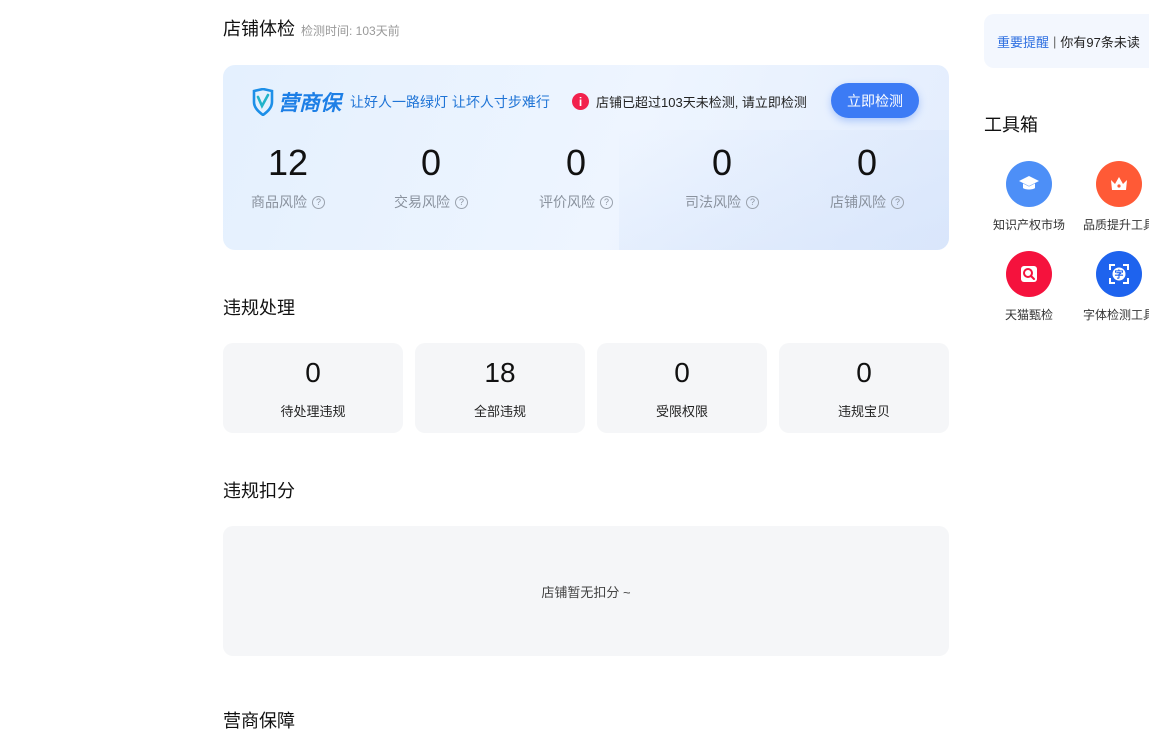 Image resolution: width=1149 pixels, height=749 pixels. I want to click on notice-link: 重要提醒, so click(1023, 41).